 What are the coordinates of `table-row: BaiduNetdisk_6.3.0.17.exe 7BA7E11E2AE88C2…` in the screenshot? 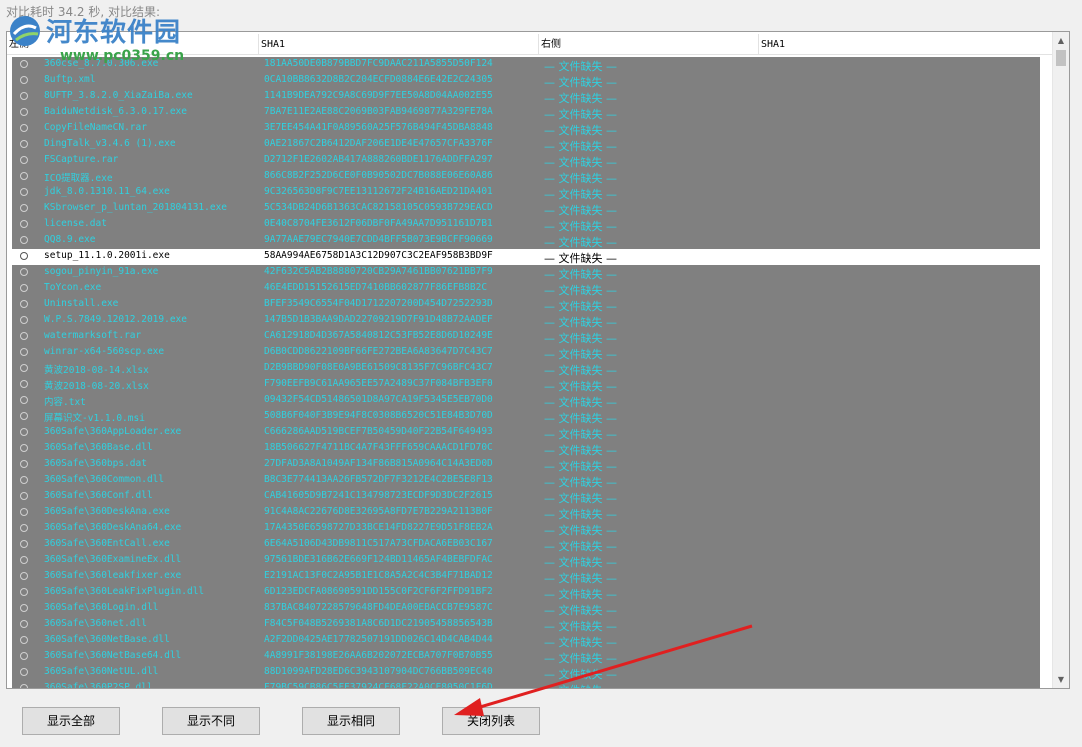 It's located at (526, 113).